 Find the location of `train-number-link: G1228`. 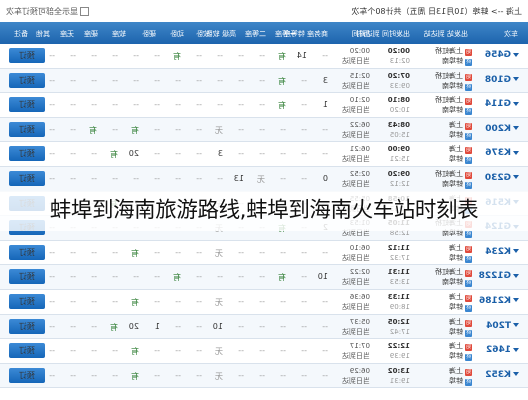

train-number-link: G1228 is located at coordinates (499, 276).